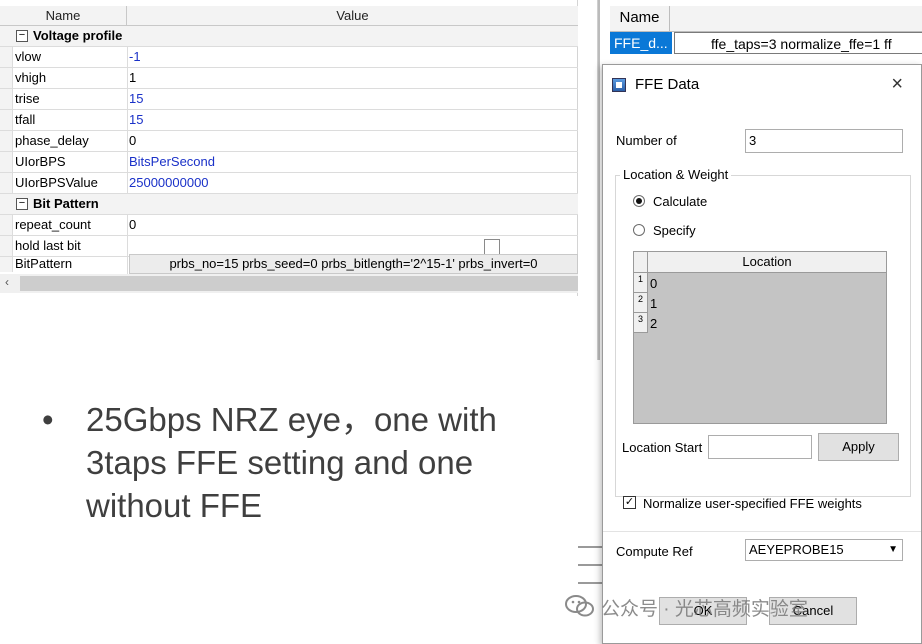  What do you see at coordinates (858, 447) in the screenshot?
I see `apply-button: Apply` at bounding box center [858, 447].